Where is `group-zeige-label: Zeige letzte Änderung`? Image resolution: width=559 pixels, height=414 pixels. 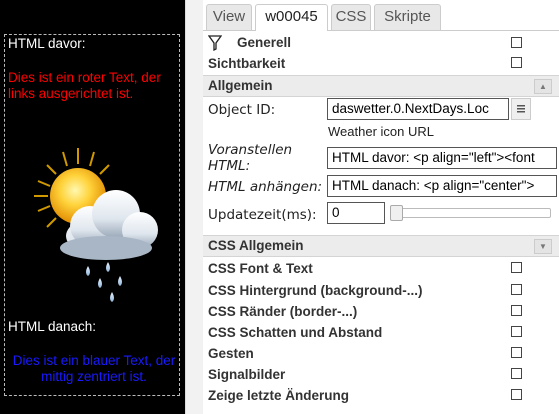 group-zeige-label: Zeige letzte Änderung is located at coordinates (279, 395).